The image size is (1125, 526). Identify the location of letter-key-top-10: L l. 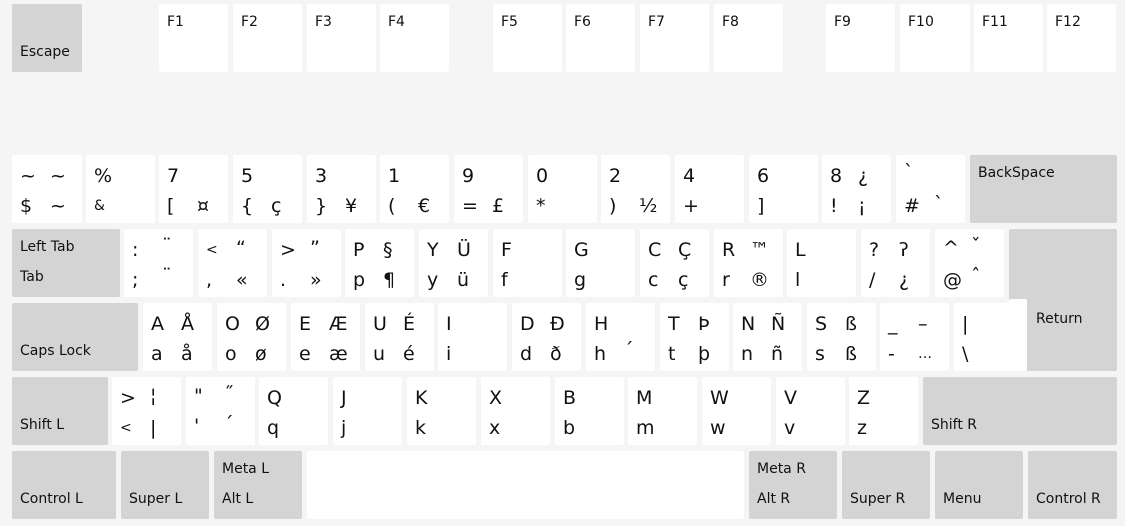
(821, 263).